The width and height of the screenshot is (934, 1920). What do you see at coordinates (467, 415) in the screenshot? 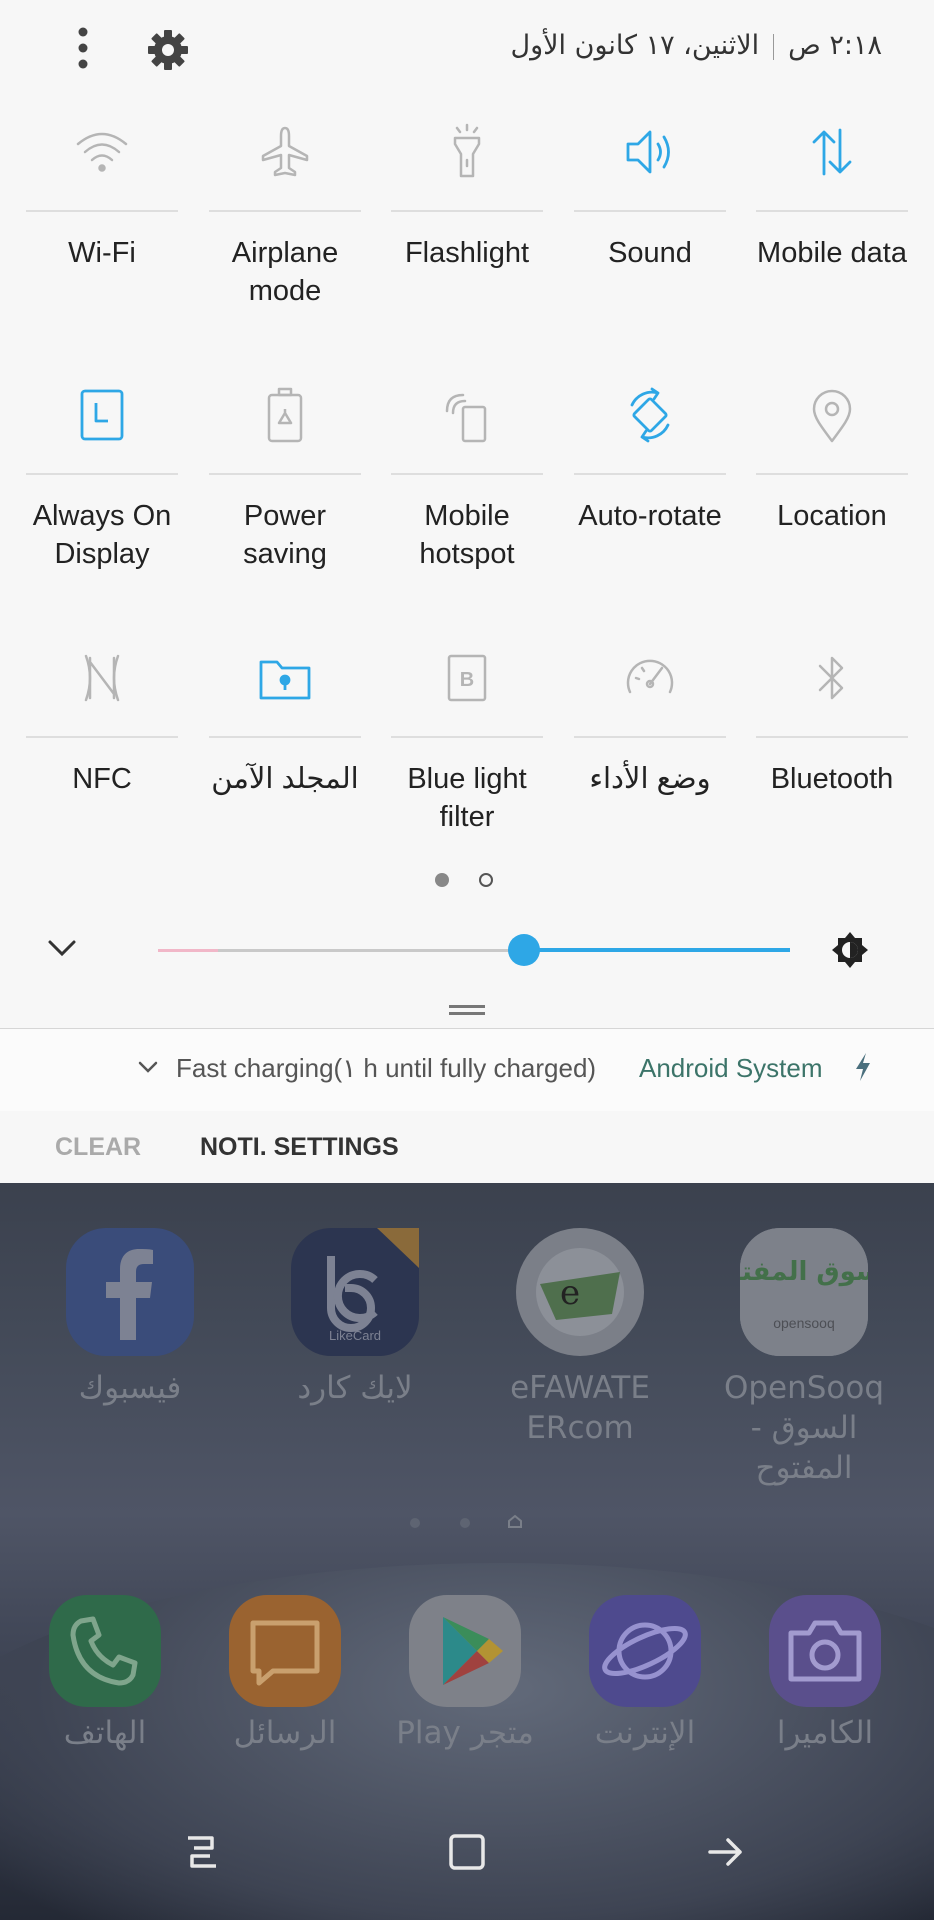
I see `hotspot-icon` at bounding box center [467, 415].